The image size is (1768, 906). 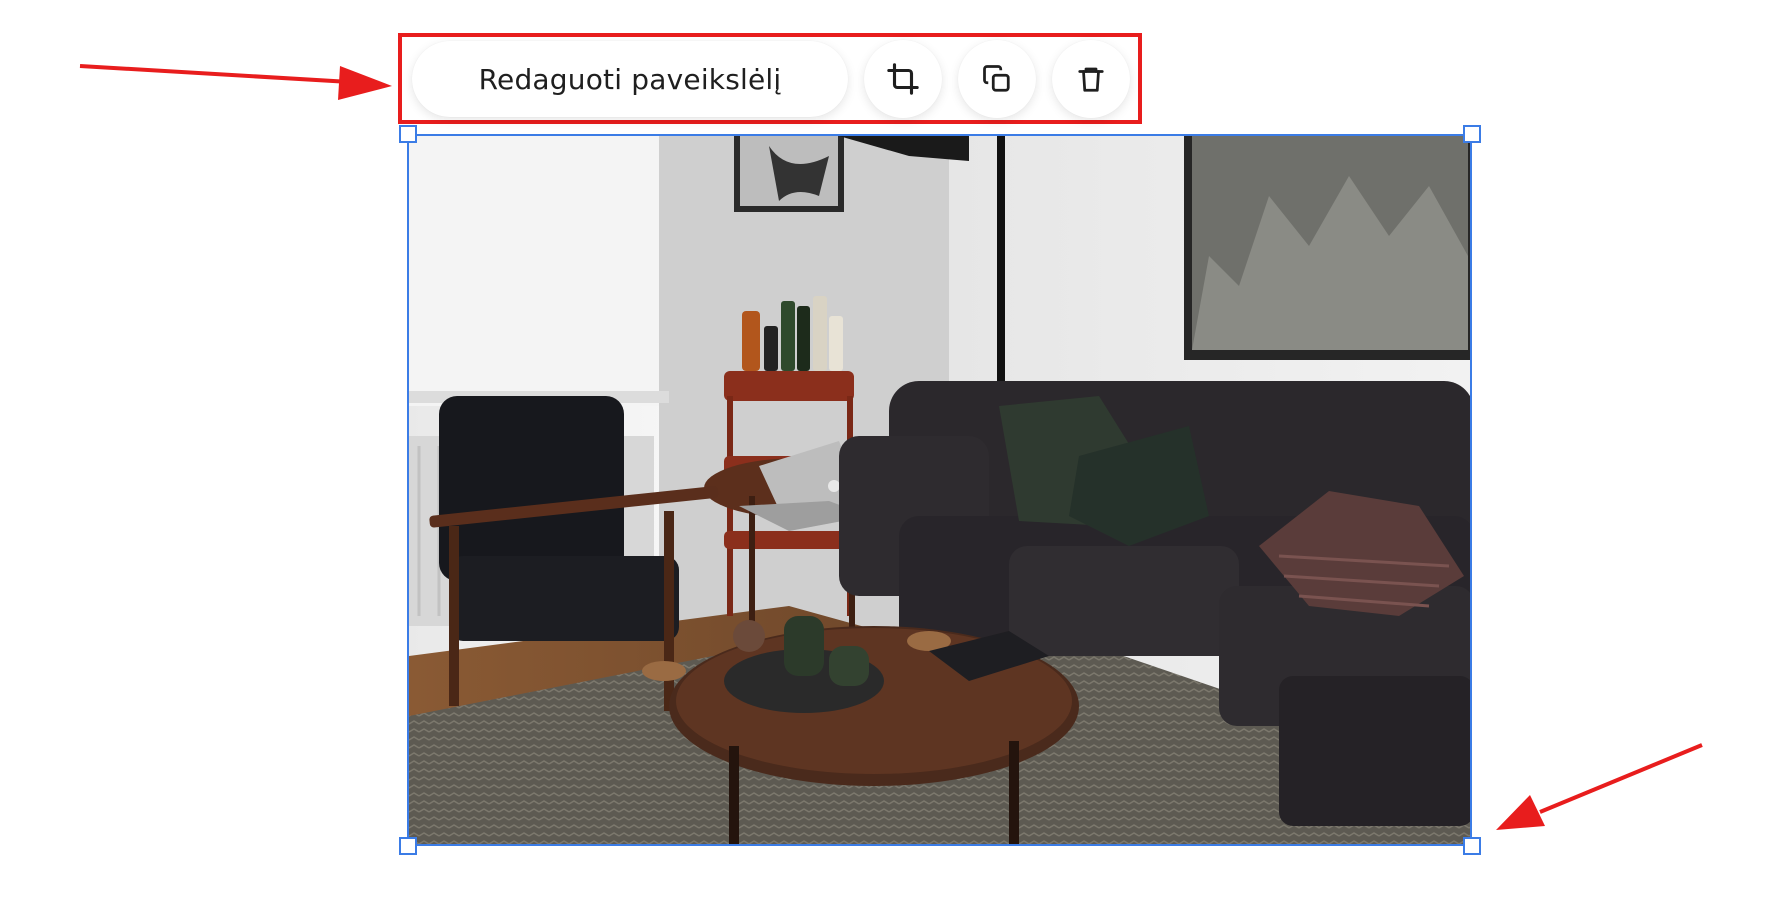 I want to click on image-toolbar: Redaguoti paveikslėlį, so click(x=771, y=79).